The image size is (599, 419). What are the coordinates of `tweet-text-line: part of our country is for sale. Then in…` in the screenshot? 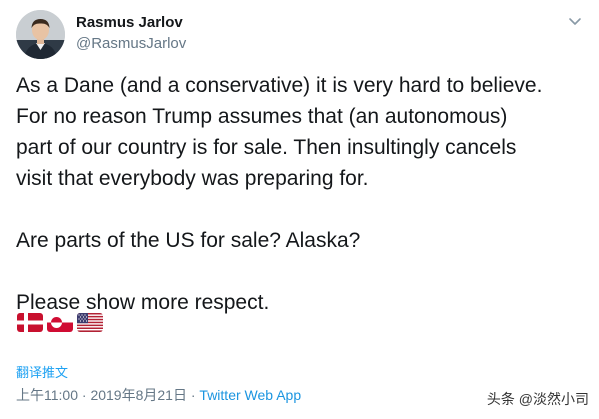 It's located at (266, 147).